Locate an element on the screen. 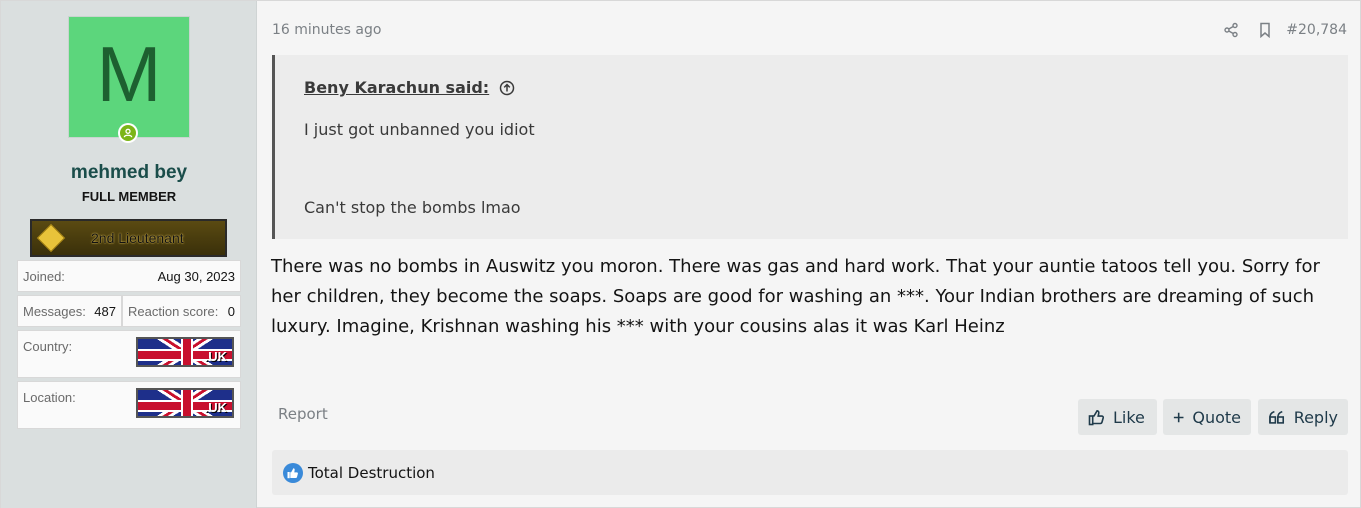 This screenshot has height=508, width=1361. arrow-up-circle-icon is located at coordinates (507, 88).